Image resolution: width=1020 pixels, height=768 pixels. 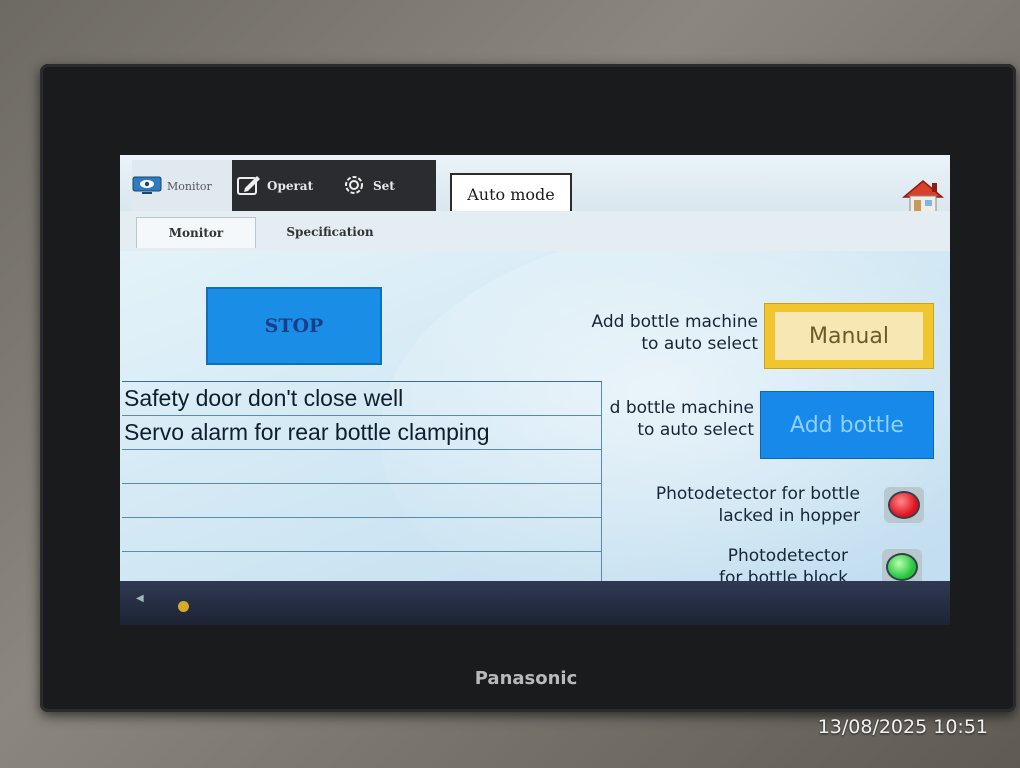 What do you see at coordinates (902, 727) in the screenshot?
I see `photo-timestamp: 13/08/2025 10:51` at bounding box center [902, 727].